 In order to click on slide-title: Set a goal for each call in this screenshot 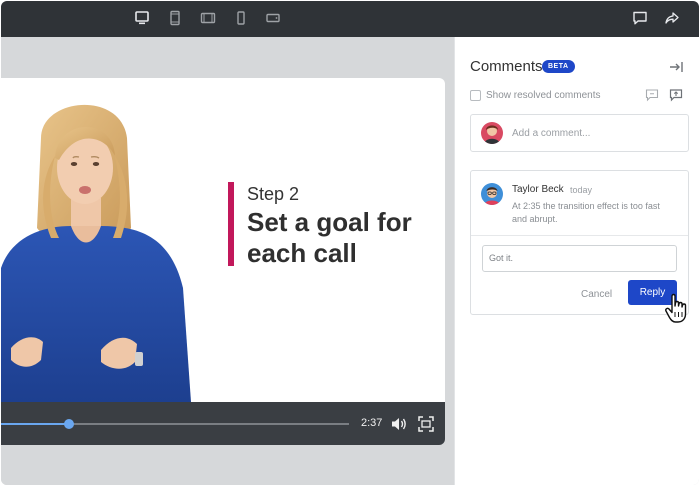, I will do `click(329, 237)`.